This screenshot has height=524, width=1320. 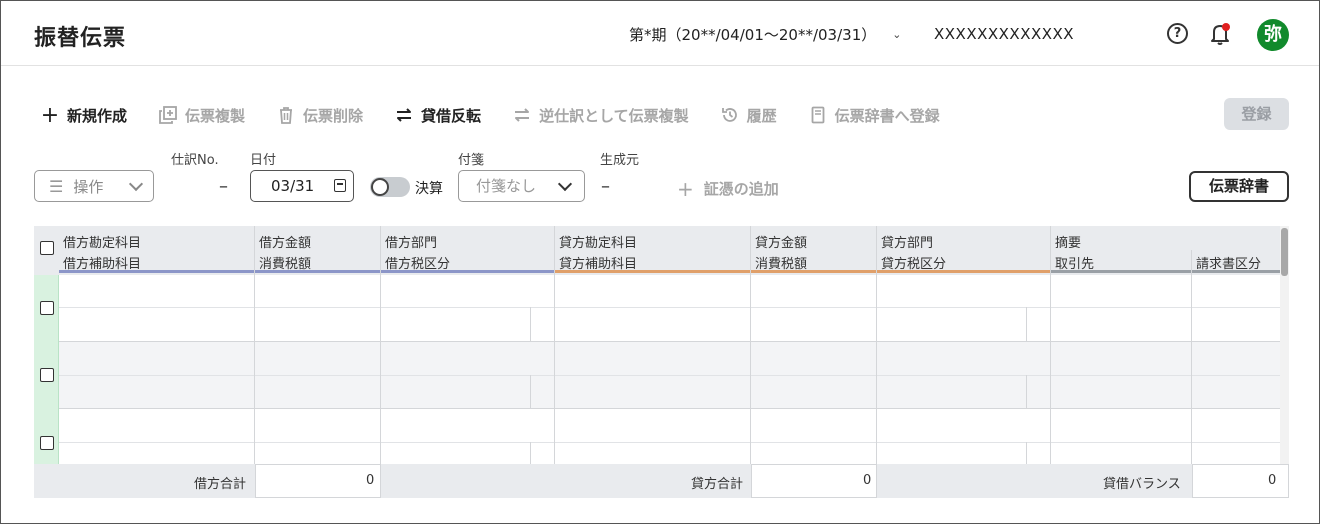 What do you see at coordinates (1068, 243) in the screenshot?
I see `header-summary: 摘要` at bounding box center [1068, 243].